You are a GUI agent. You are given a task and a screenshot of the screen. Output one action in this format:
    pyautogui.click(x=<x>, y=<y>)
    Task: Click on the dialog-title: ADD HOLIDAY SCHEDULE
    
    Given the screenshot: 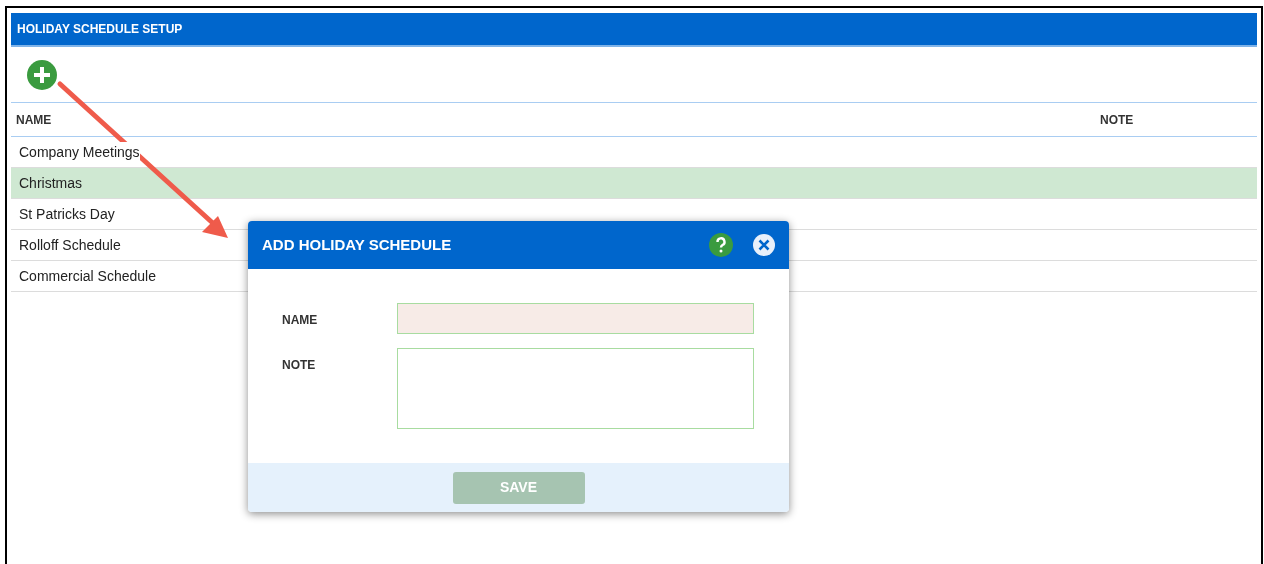 What is the action you would take?
    pyautogui.click(x=357, y=244)
    